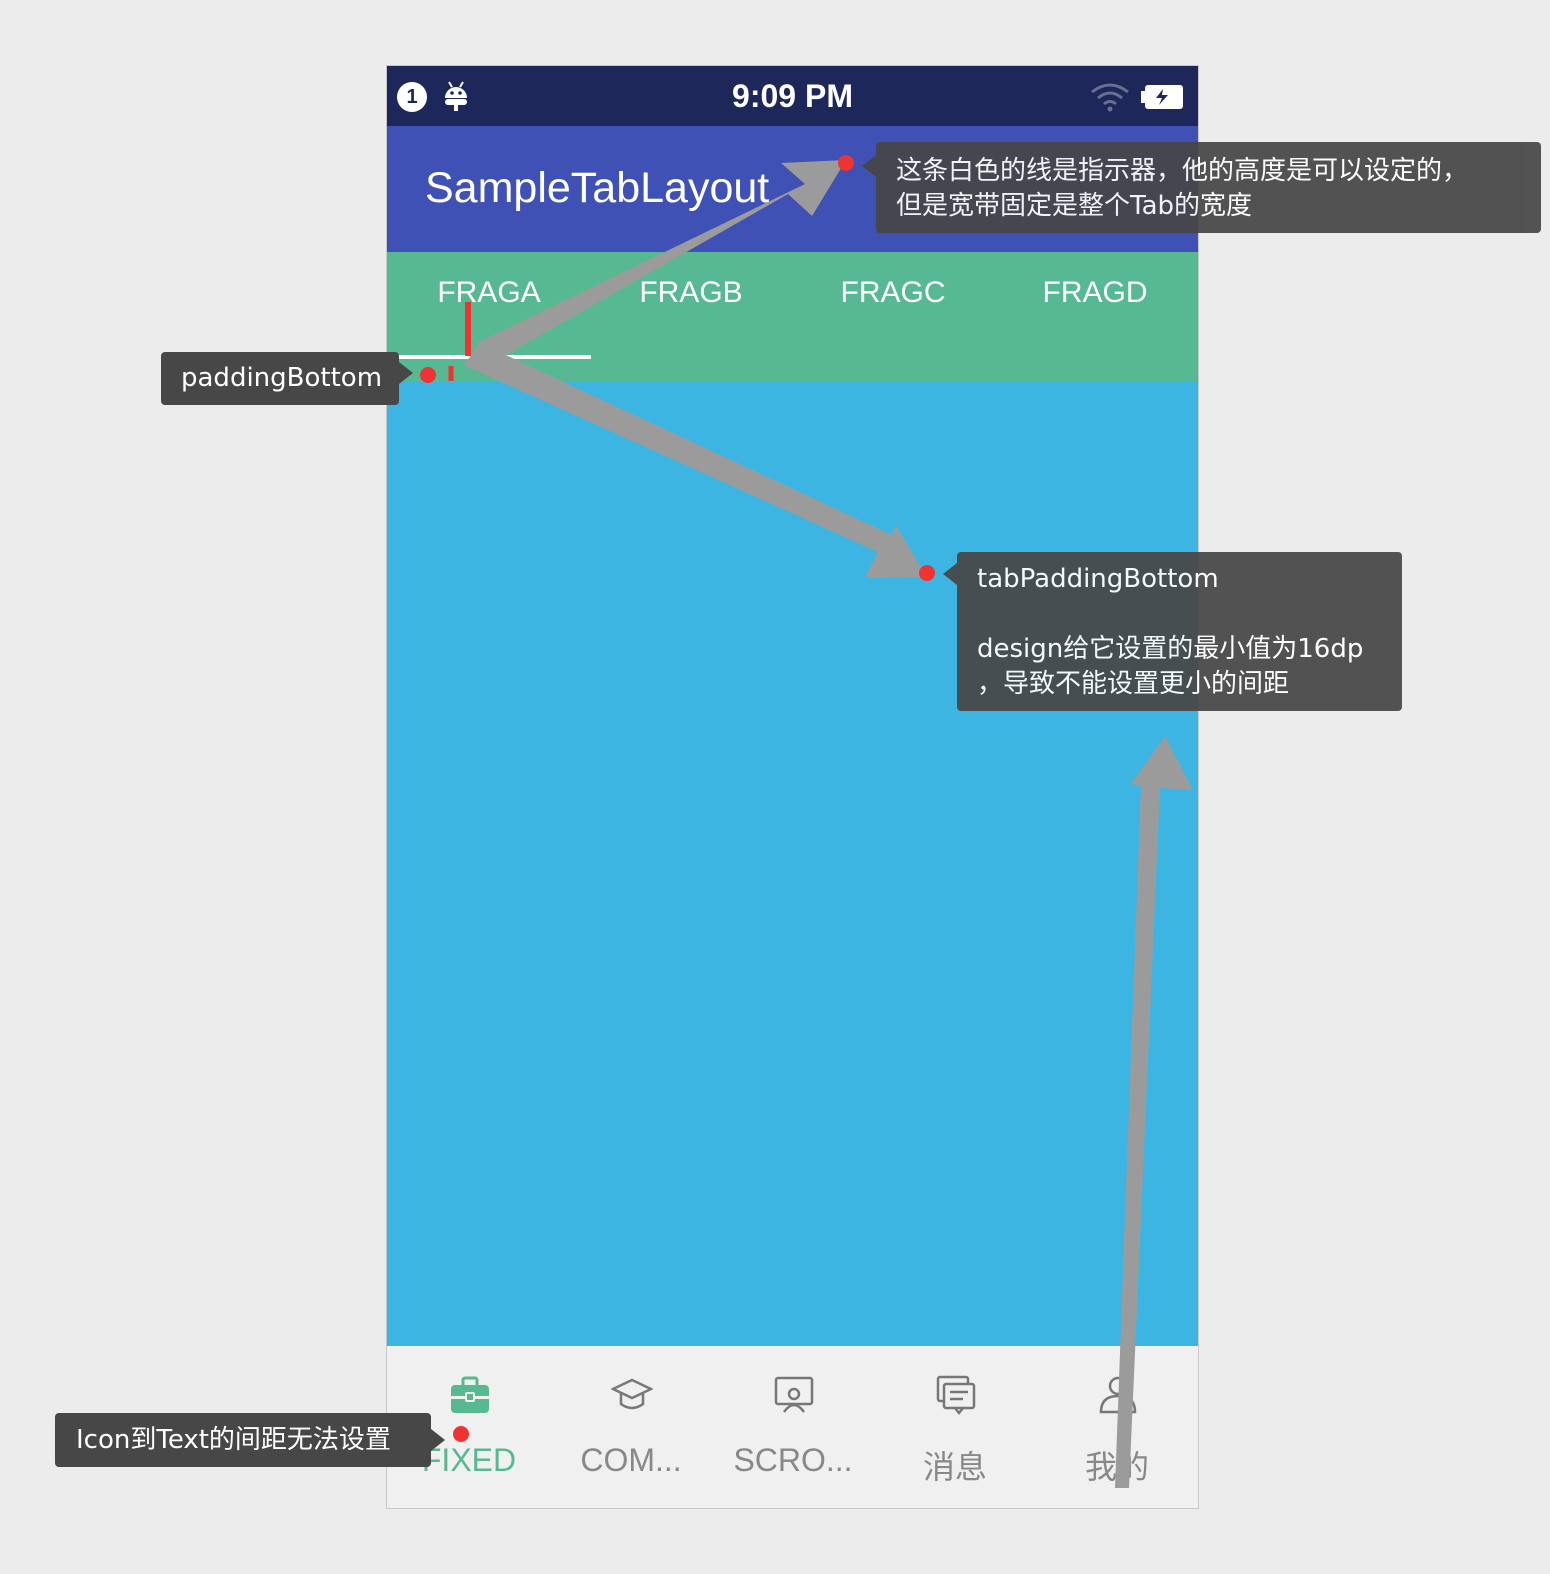 This screenshot has height=1574, width=1550. Describe the element at coordinates (233, 1440) in the screenshot. I see `annotation-icon-text-spacing-text: Icon到Text的间距无法设置` at that location.